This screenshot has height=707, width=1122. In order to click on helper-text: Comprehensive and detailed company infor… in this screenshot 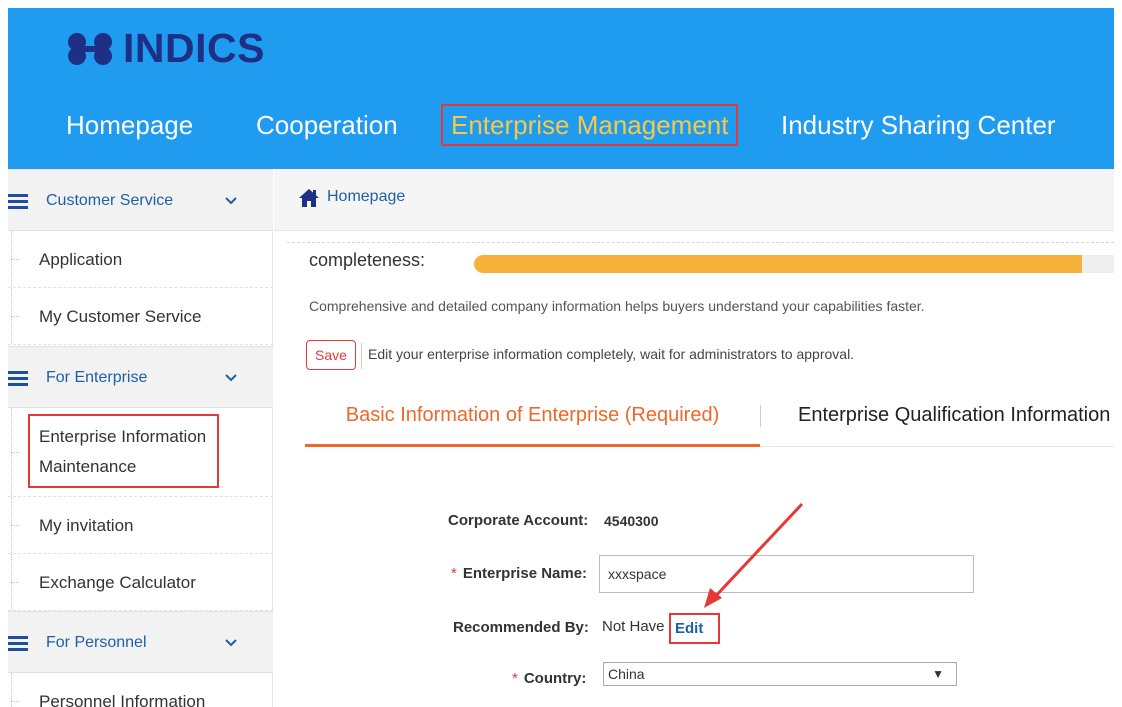, I will do `click(617, 306)`.